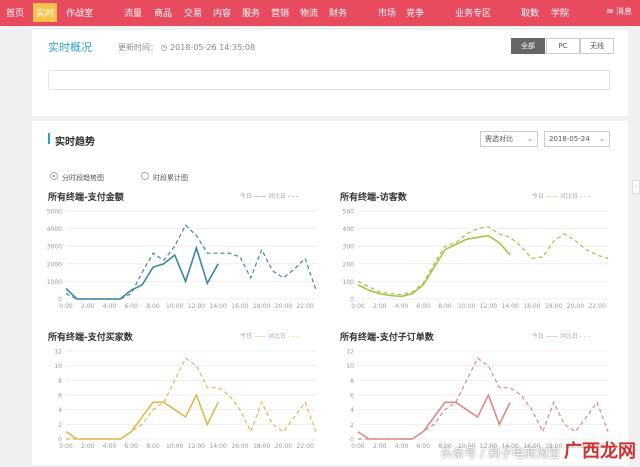 The height and width of the screenshot is (467, 640). I want to click on bell-icon: ✉, so click(610, 11).